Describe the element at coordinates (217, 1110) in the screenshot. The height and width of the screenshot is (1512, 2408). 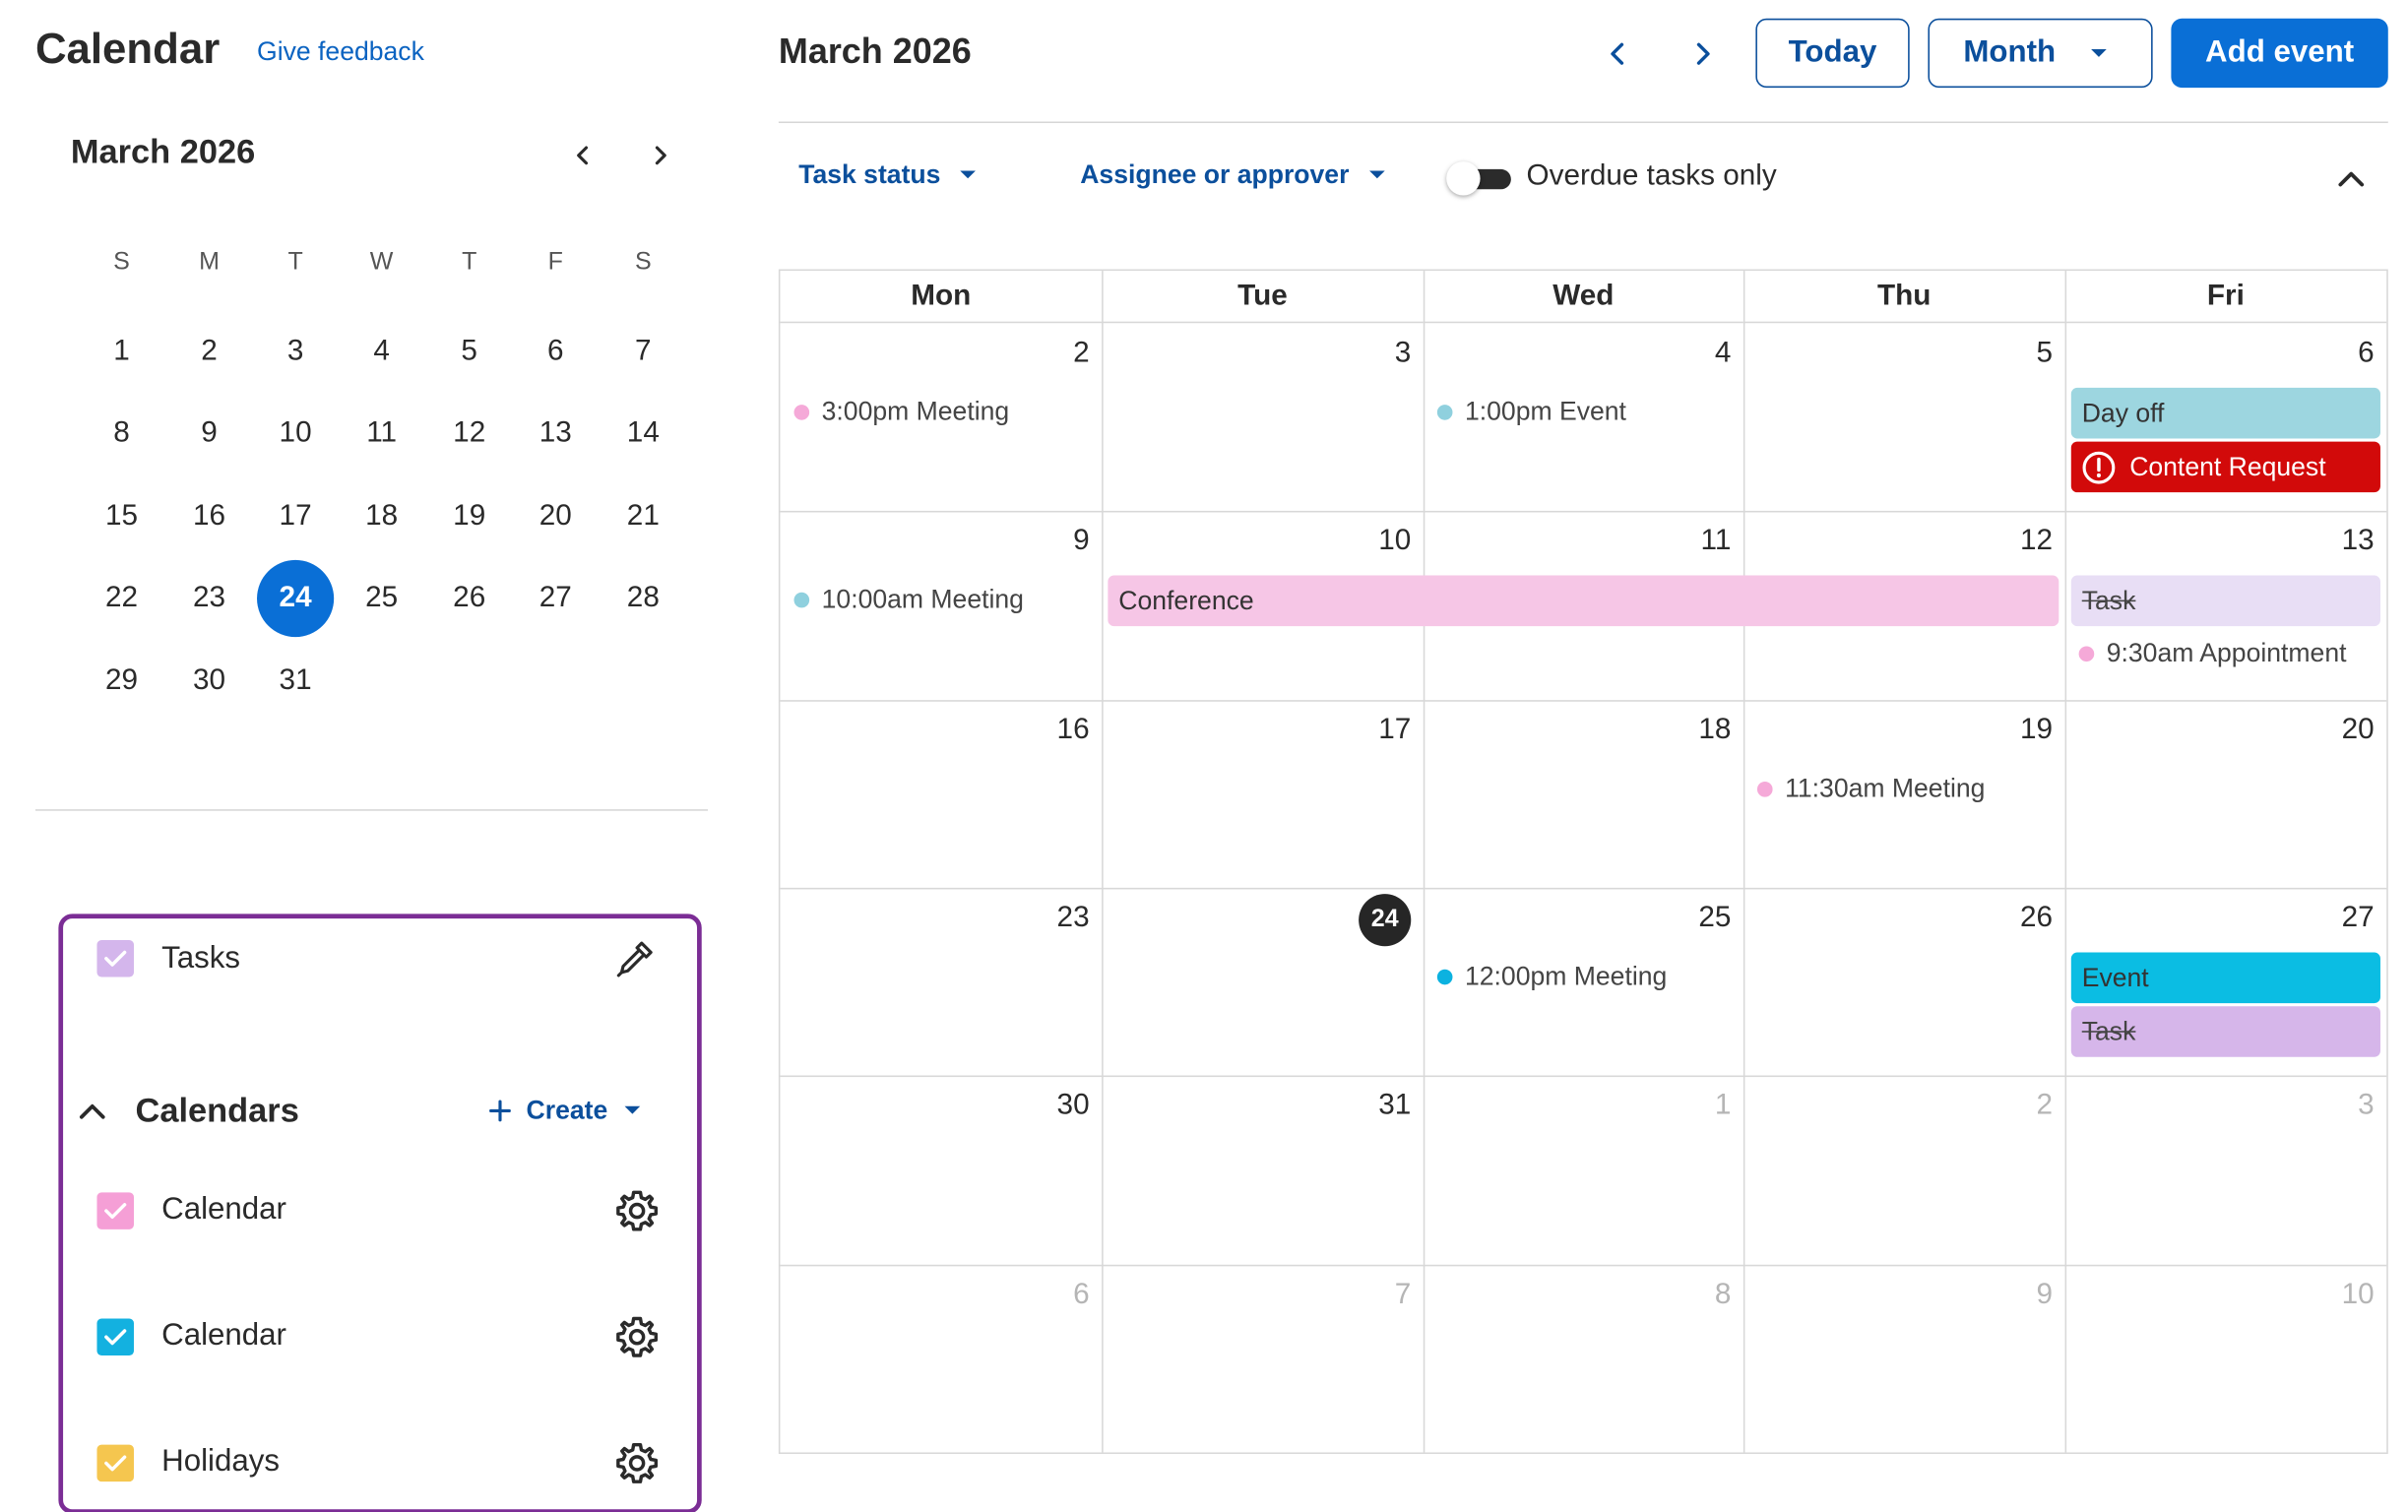
I see `calendars-heading: Calendars` at that location.